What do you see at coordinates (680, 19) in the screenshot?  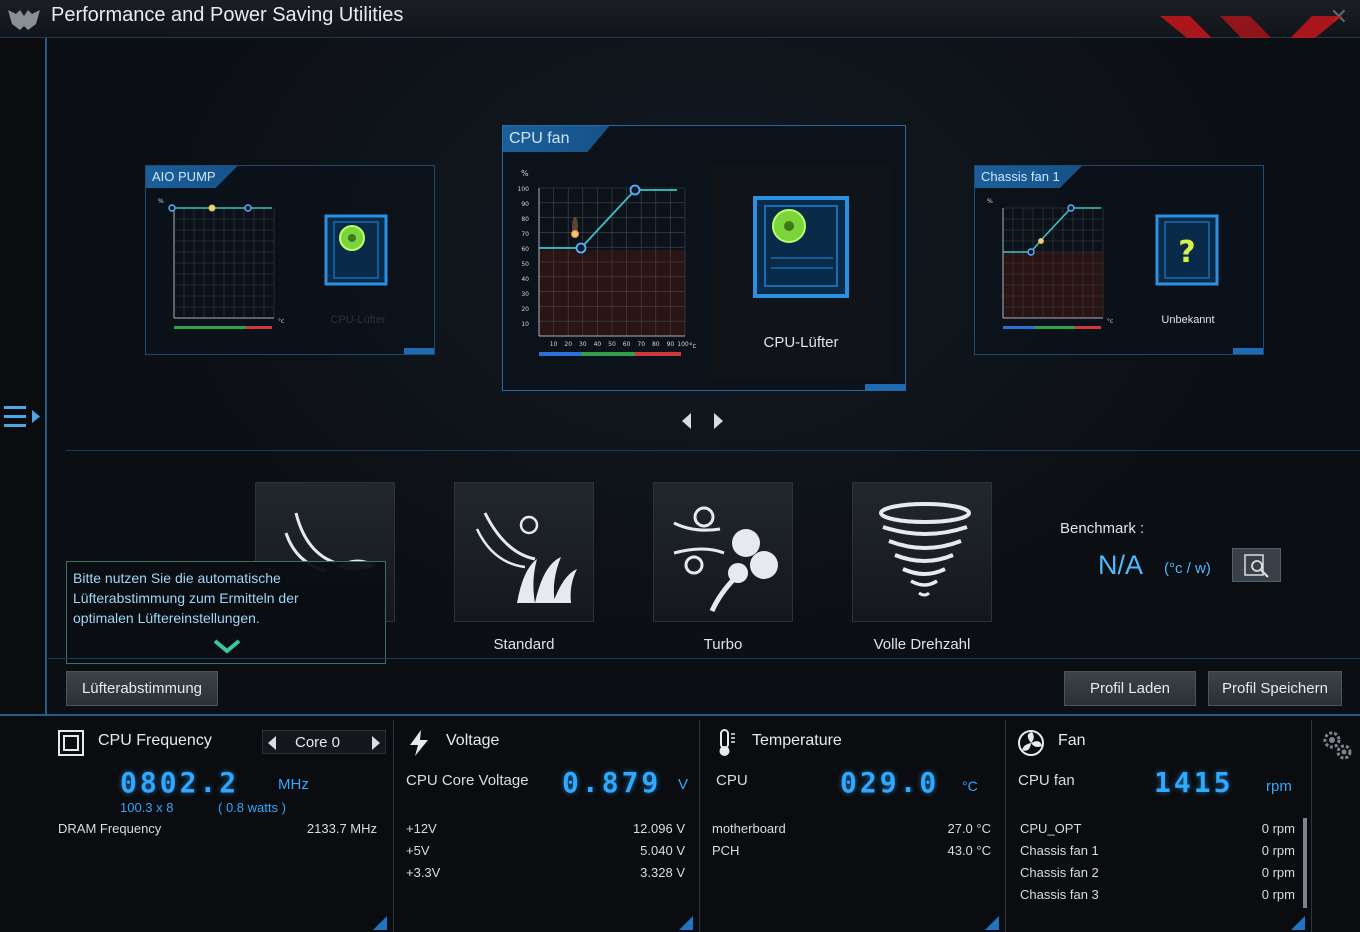 I see `title-bar: Performance and Power Saving Utilities ✕` at bounding box center [680, 19].